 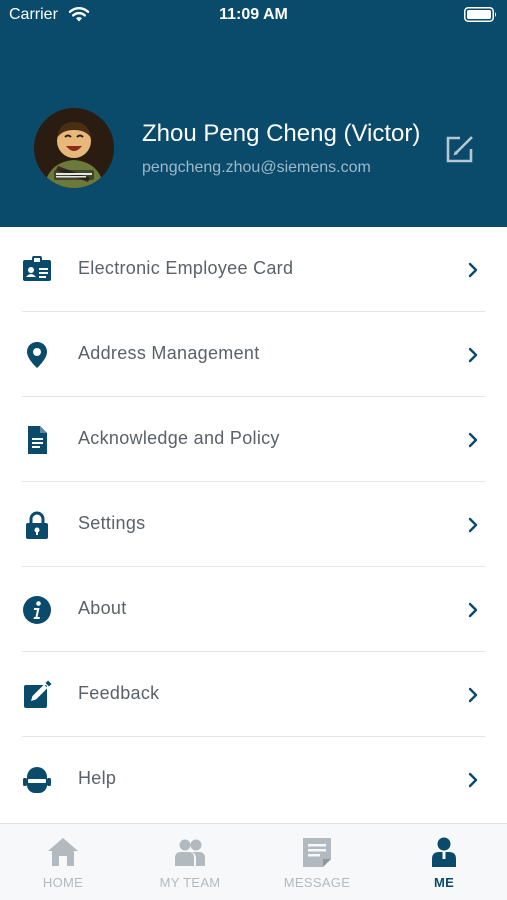 What do you see at coordinates (190, 882) in the screenshot?
I see `tab-label: MY TEAM` at bounding box center [190, 882].